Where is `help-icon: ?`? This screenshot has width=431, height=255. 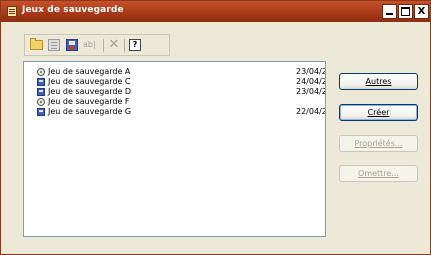 help-icon: ? is located at coordinates (135, 45).